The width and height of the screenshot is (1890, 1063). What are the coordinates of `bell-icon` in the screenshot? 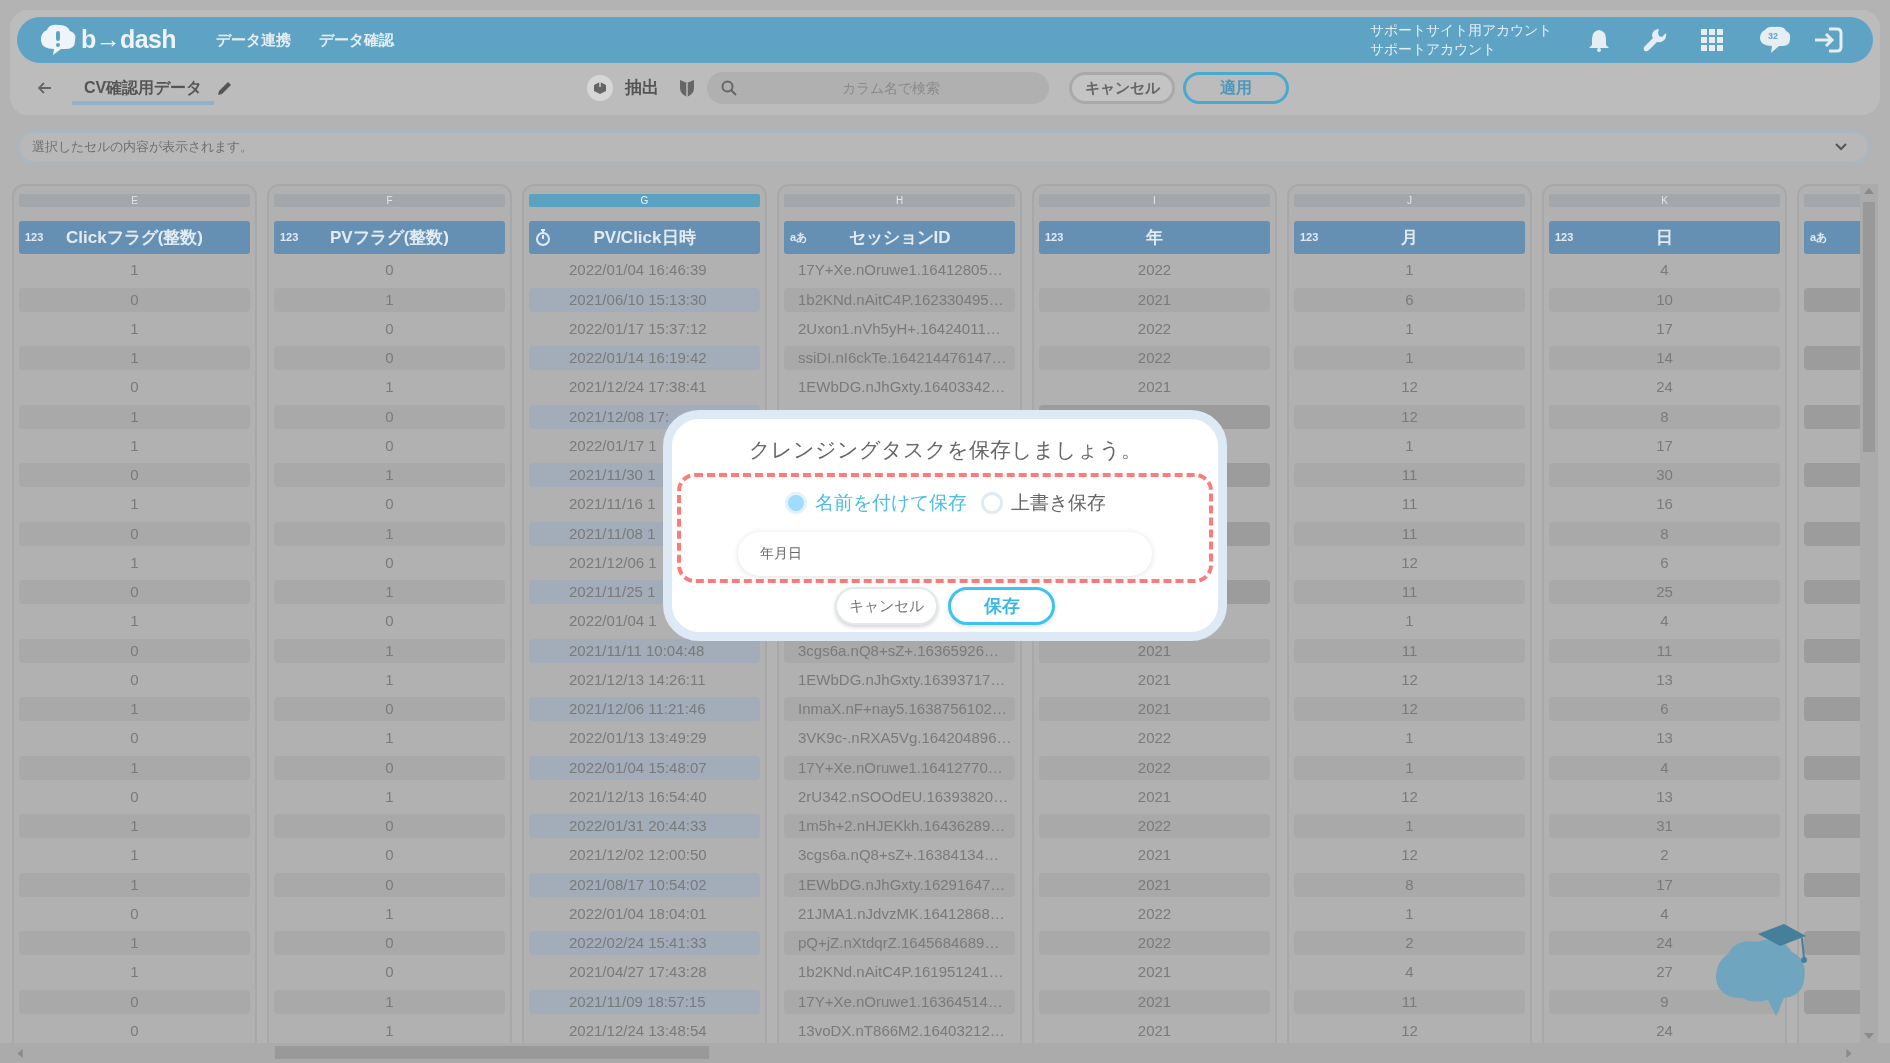 It's located at (1599, 40).